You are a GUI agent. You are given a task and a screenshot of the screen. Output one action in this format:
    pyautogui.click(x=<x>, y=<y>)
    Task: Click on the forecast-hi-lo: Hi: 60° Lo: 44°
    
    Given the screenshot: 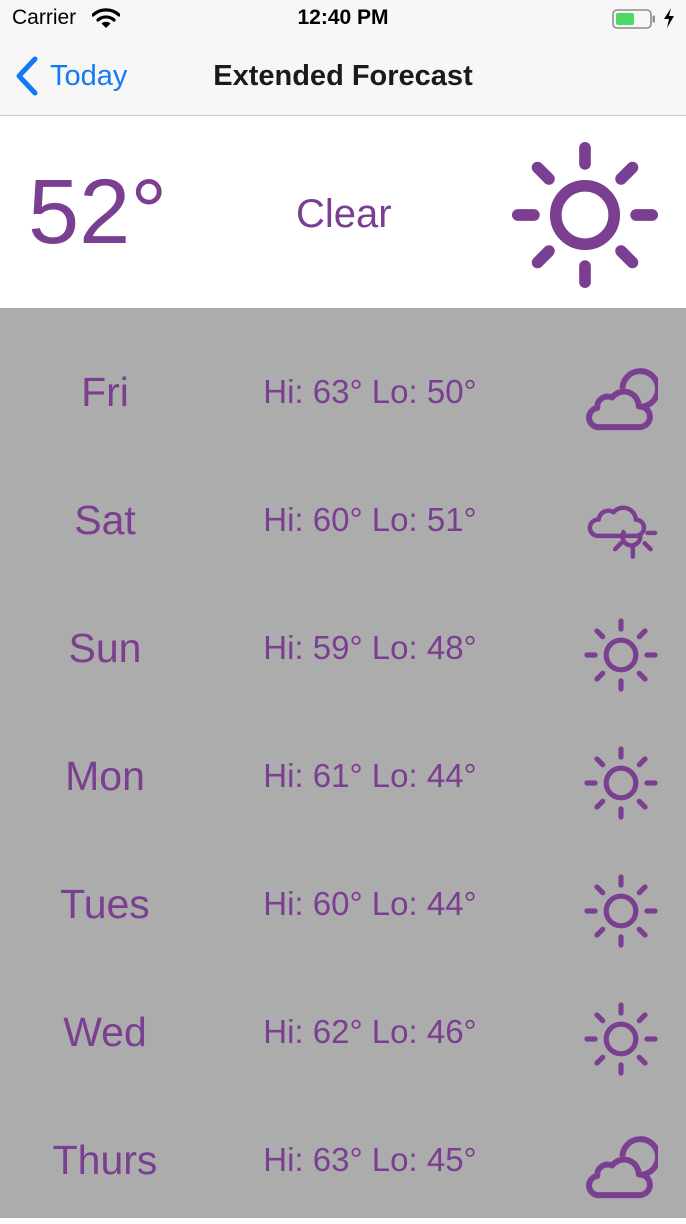 What is the action you would take?
    pyautogui.click(x=370, y=903)
    